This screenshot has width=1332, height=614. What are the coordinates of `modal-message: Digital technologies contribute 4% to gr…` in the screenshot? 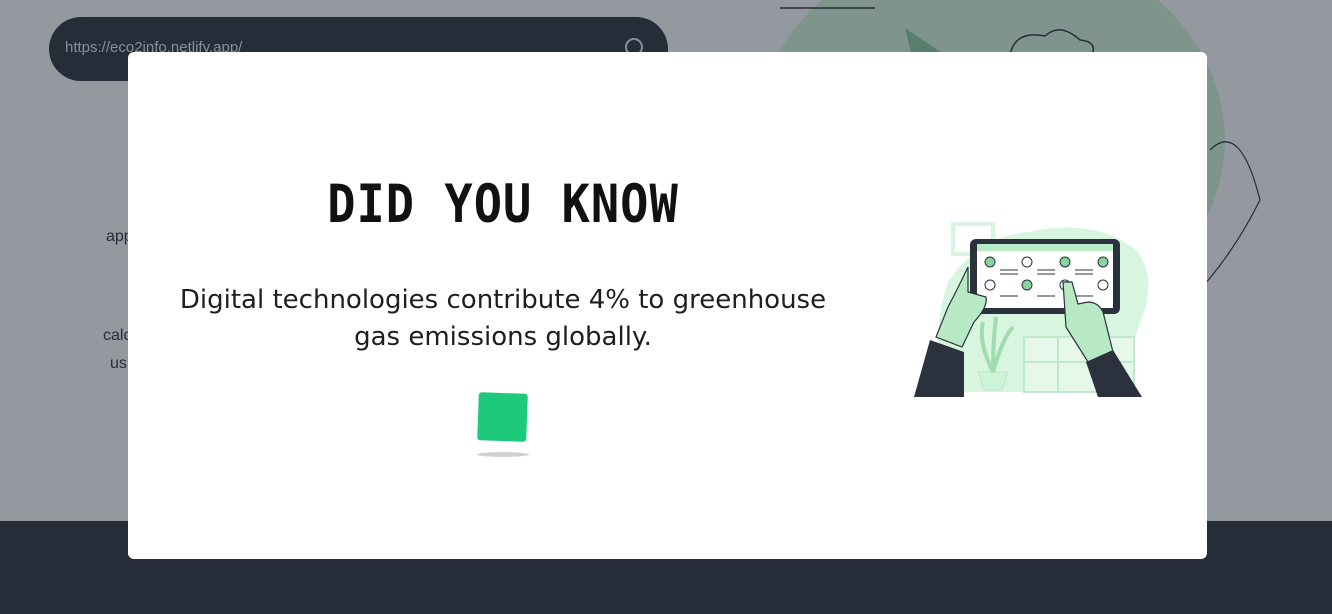 It's located at (503, 318).